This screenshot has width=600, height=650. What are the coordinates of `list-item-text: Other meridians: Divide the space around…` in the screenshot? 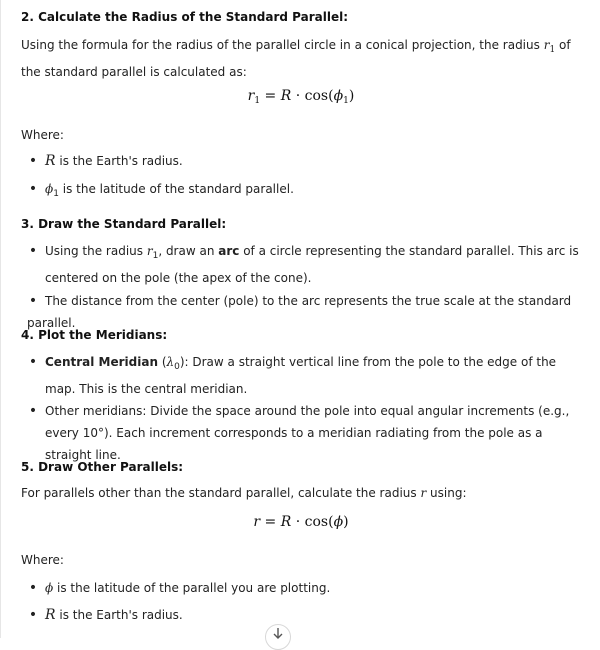 It's located at (307, 433).